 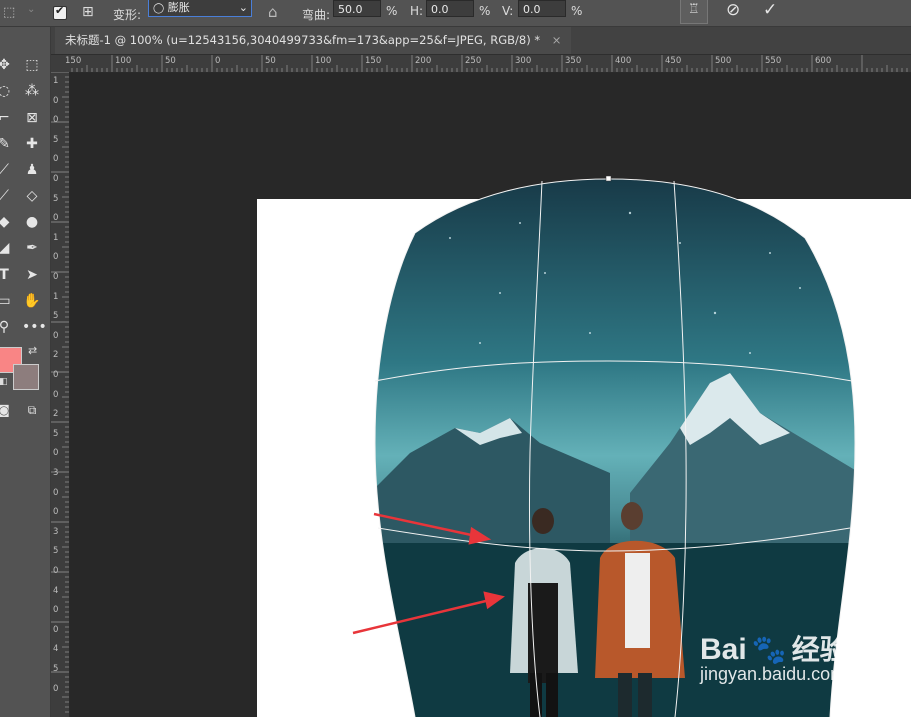 What do you see at coordinates (473, 61) in the screenshot?
I see `ruler-label: 250` at bounding box center [473, 61].